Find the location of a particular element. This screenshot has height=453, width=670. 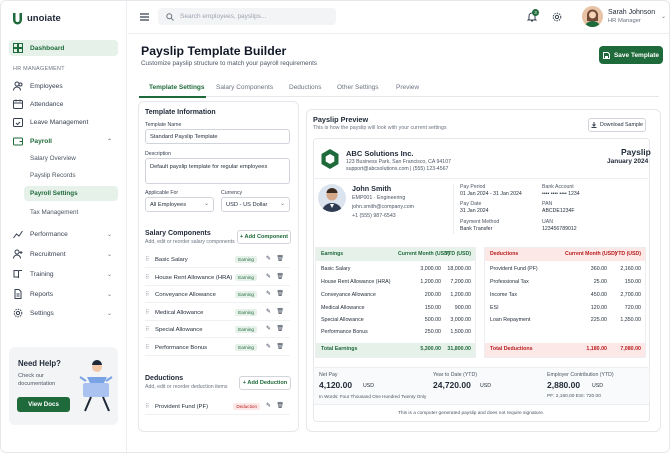

sidebar-subitem-salary-overview: Salary Overview is located at coordinates (71, 158).